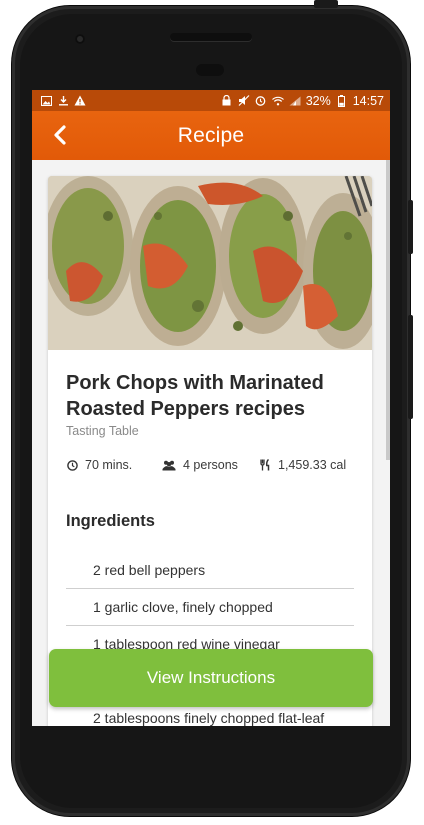 The height and width of the screenshot is (825, 424). Describe the element at coordinates (211, 678) in the screenshot. I see `view-instructions-button: View Instructions` at that location.